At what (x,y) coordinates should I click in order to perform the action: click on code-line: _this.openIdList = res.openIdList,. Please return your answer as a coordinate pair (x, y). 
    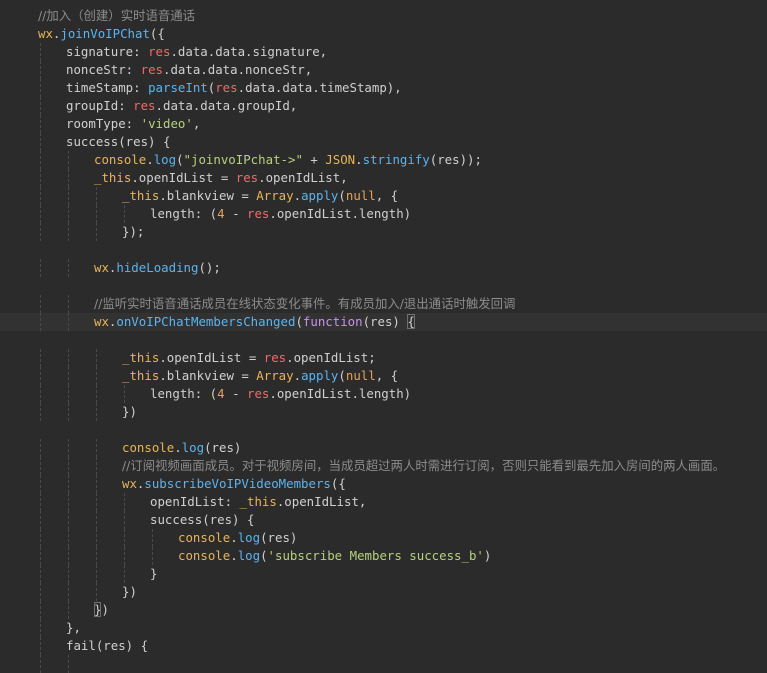
    Looking at the image, I should click on (383, 178).